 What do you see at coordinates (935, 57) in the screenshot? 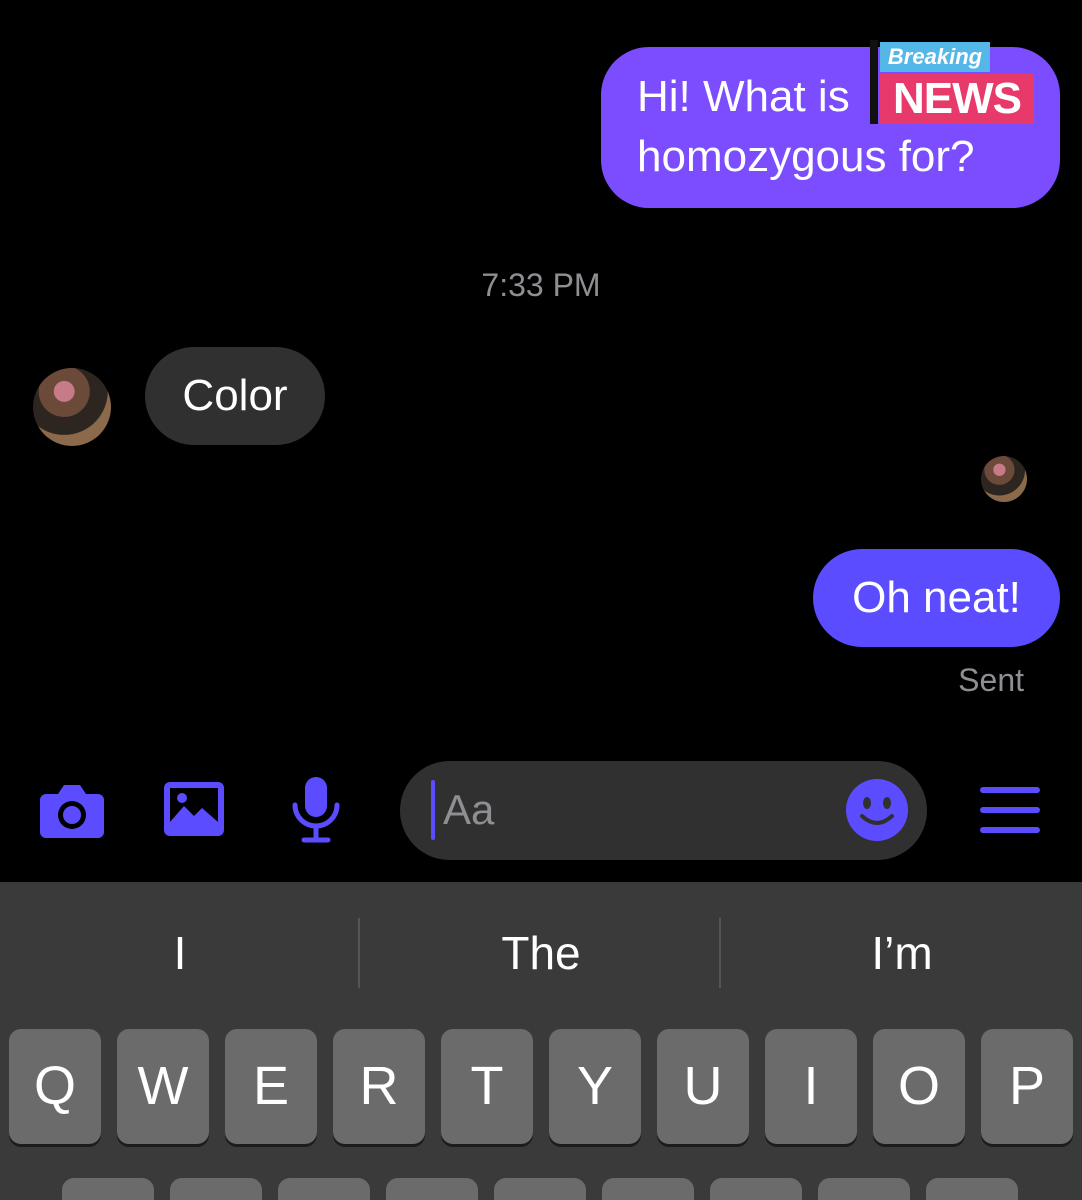
I see `sticker-breaking-label: Breaking` at bounding box center [935, 57].